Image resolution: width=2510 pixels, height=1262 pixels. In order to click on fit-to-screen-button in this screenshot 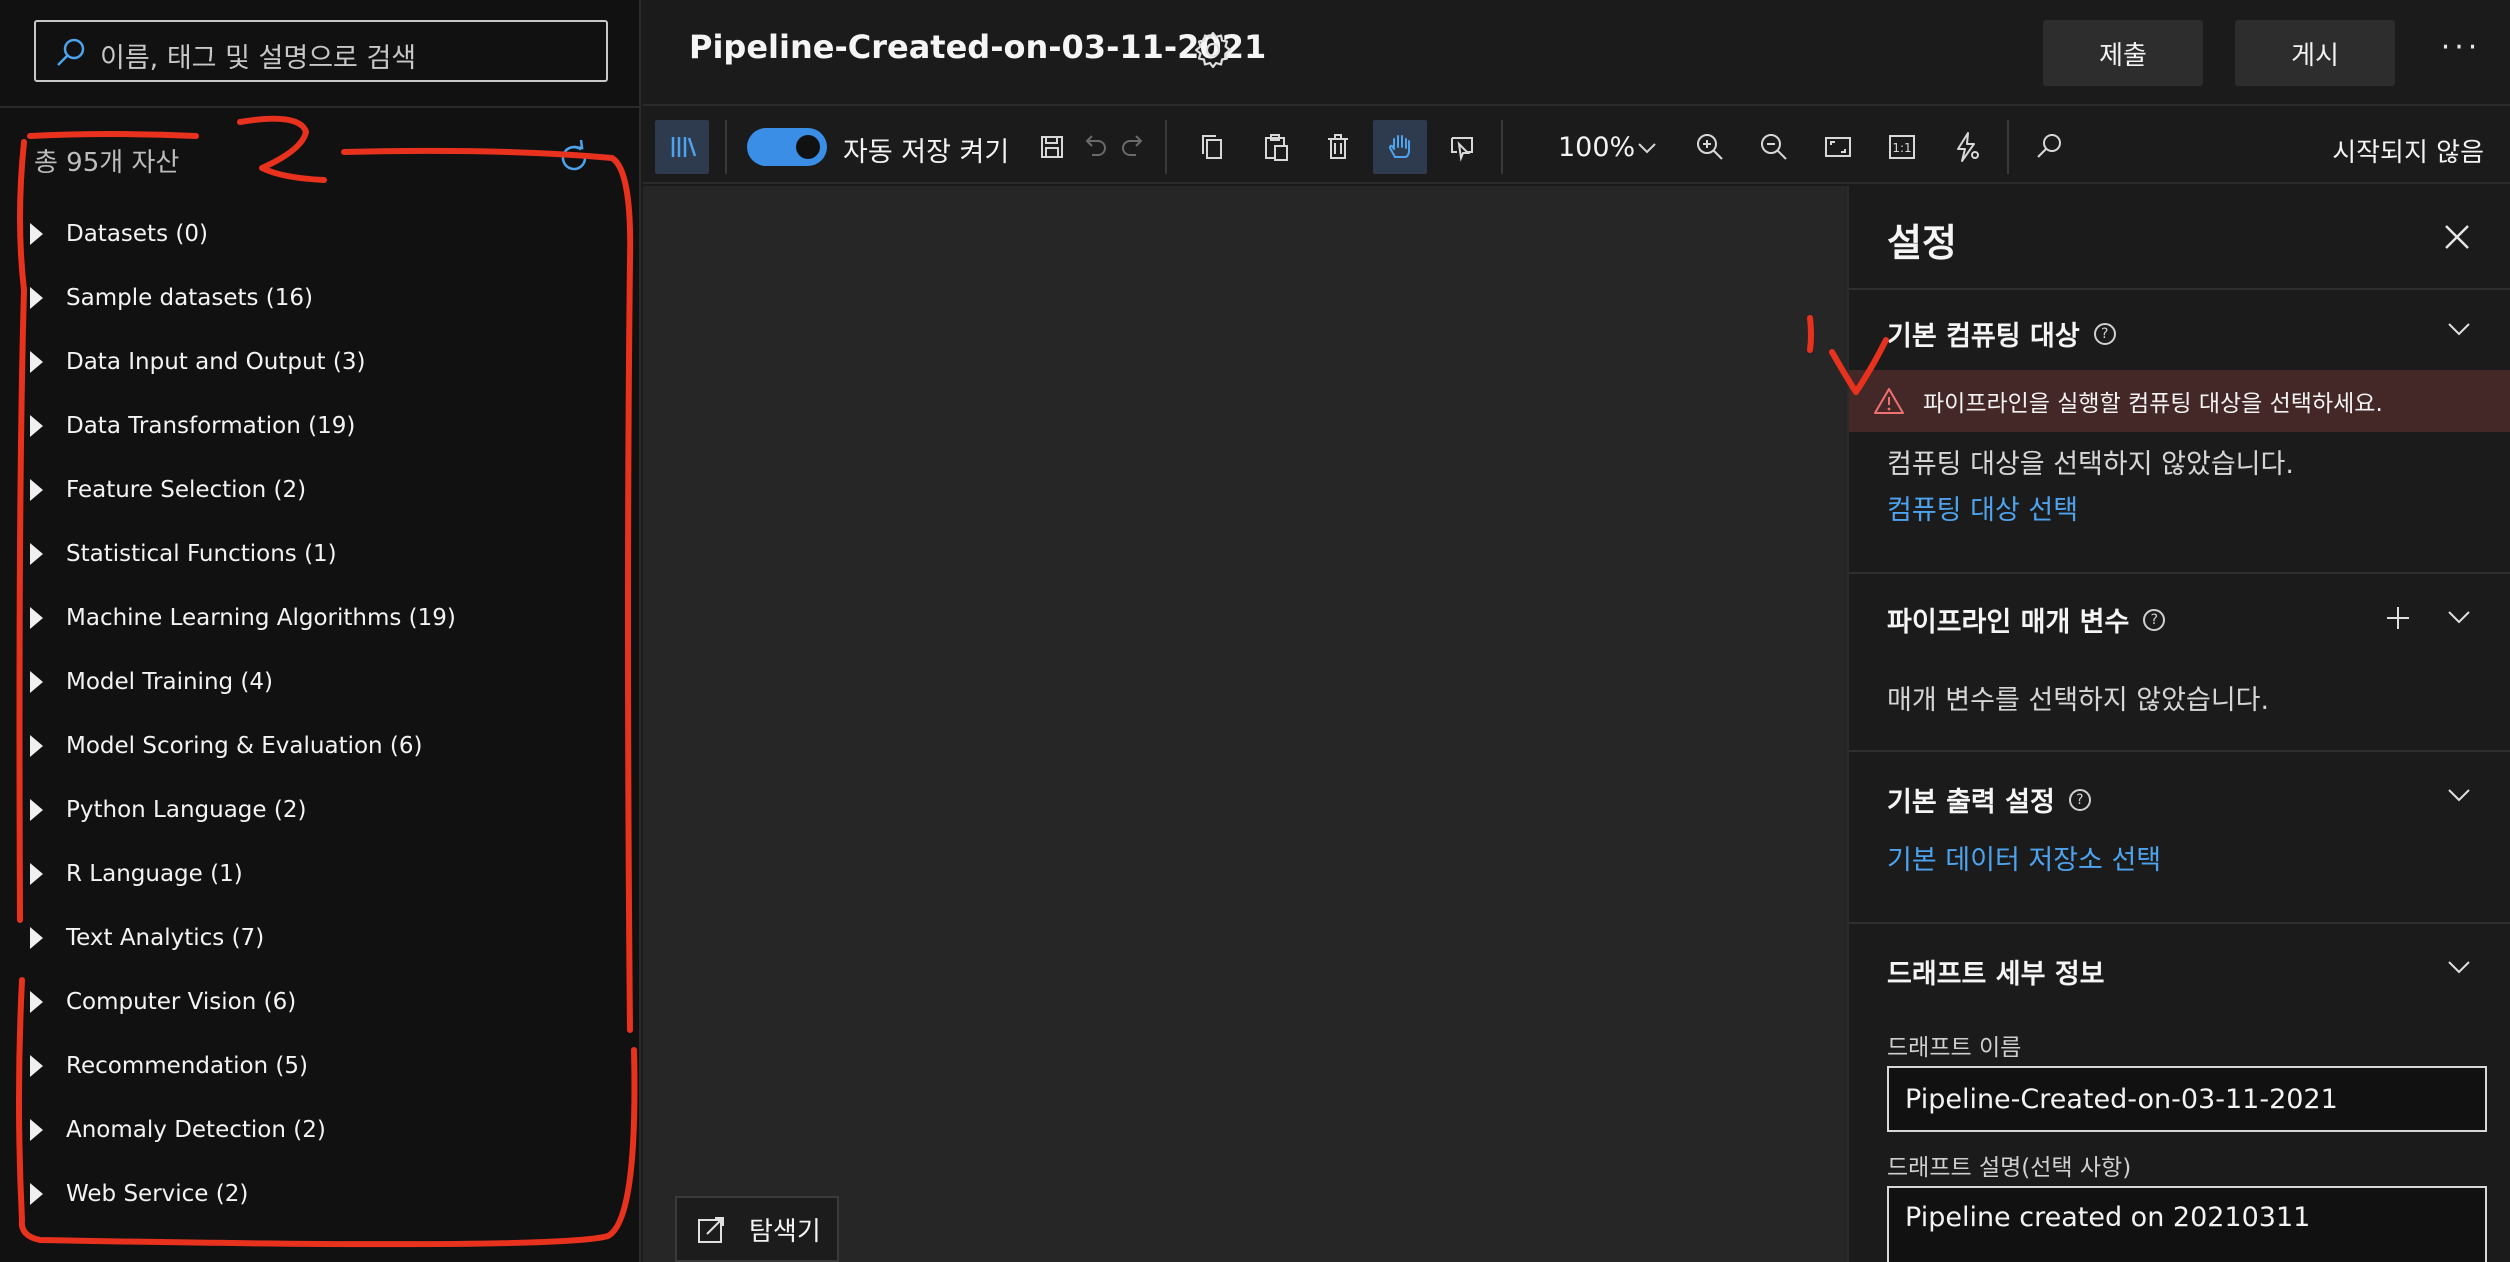, I will do `click(1838, 147)`.